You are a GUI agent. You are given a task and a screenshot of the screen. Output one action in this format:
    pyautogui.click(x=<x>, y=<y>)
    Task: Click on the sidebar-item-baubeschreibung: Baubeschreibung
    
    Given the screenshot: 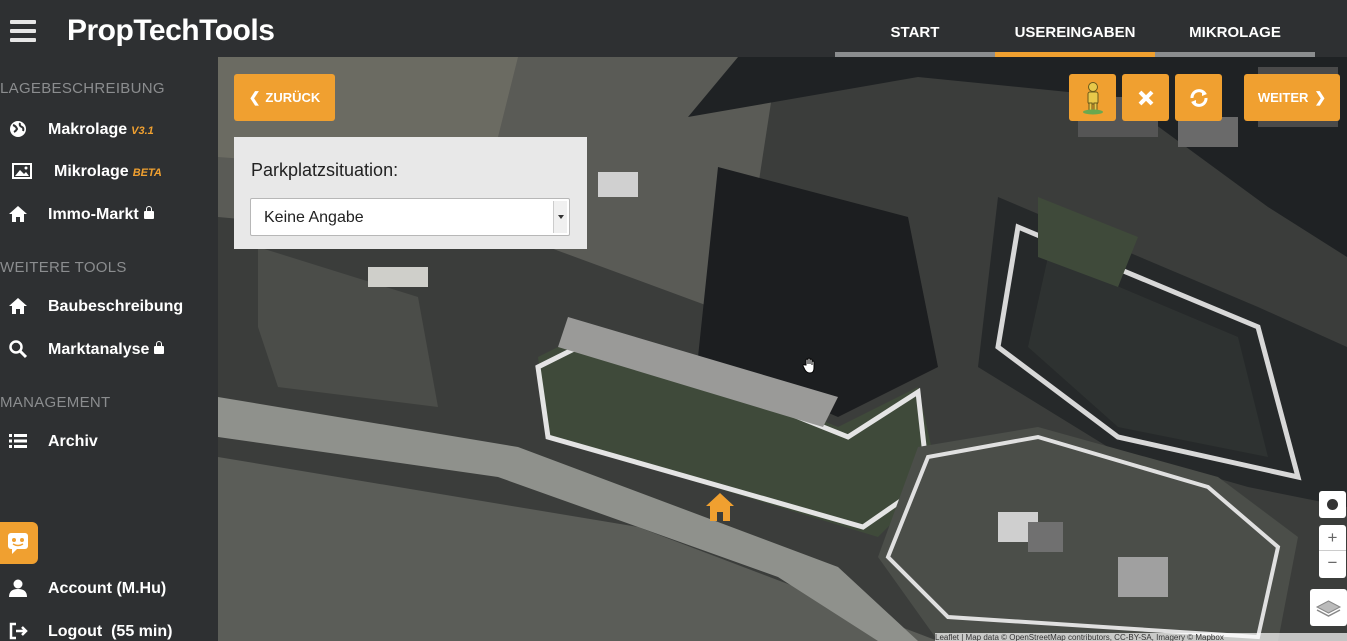 What is the action you would take?
    pyautogui.click(x=109, y=306)
    